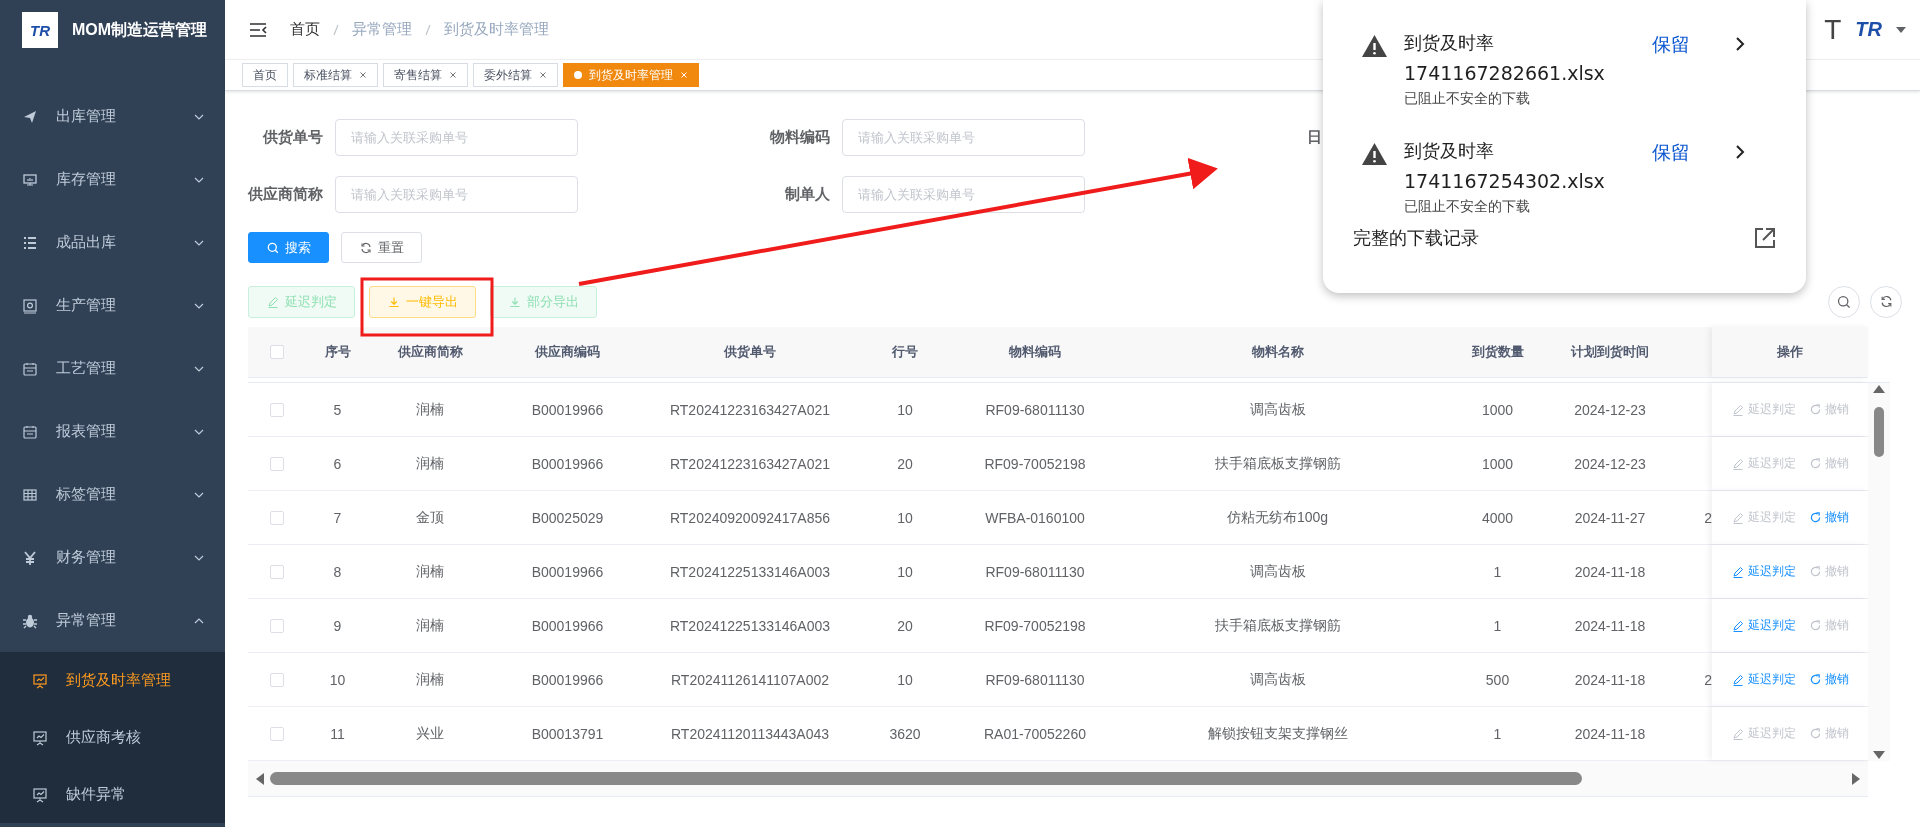 This screenshot has width=1920, height=827. What do you see at coordinates (112, 368) in the screenshot?
I see `menu-item: 工艺管理` at bounding box center [112, 368].